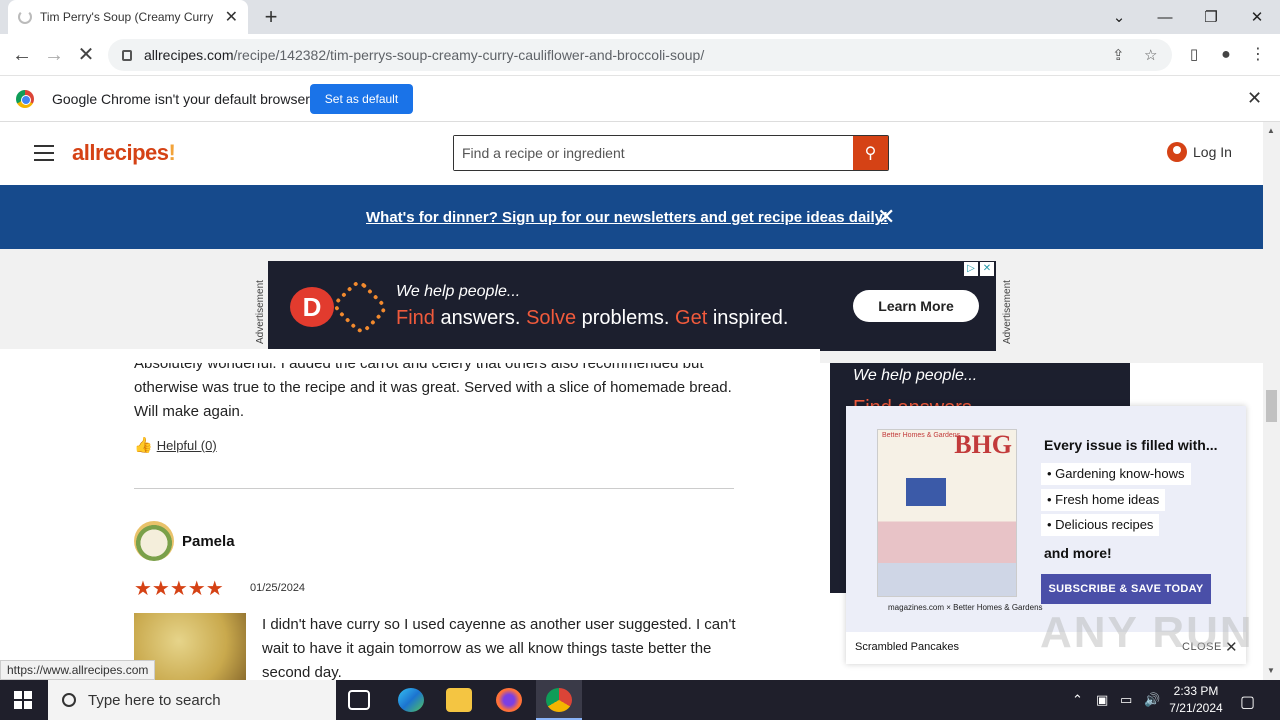  I want to click on hamburger-menu-icon, so click(44, 153).